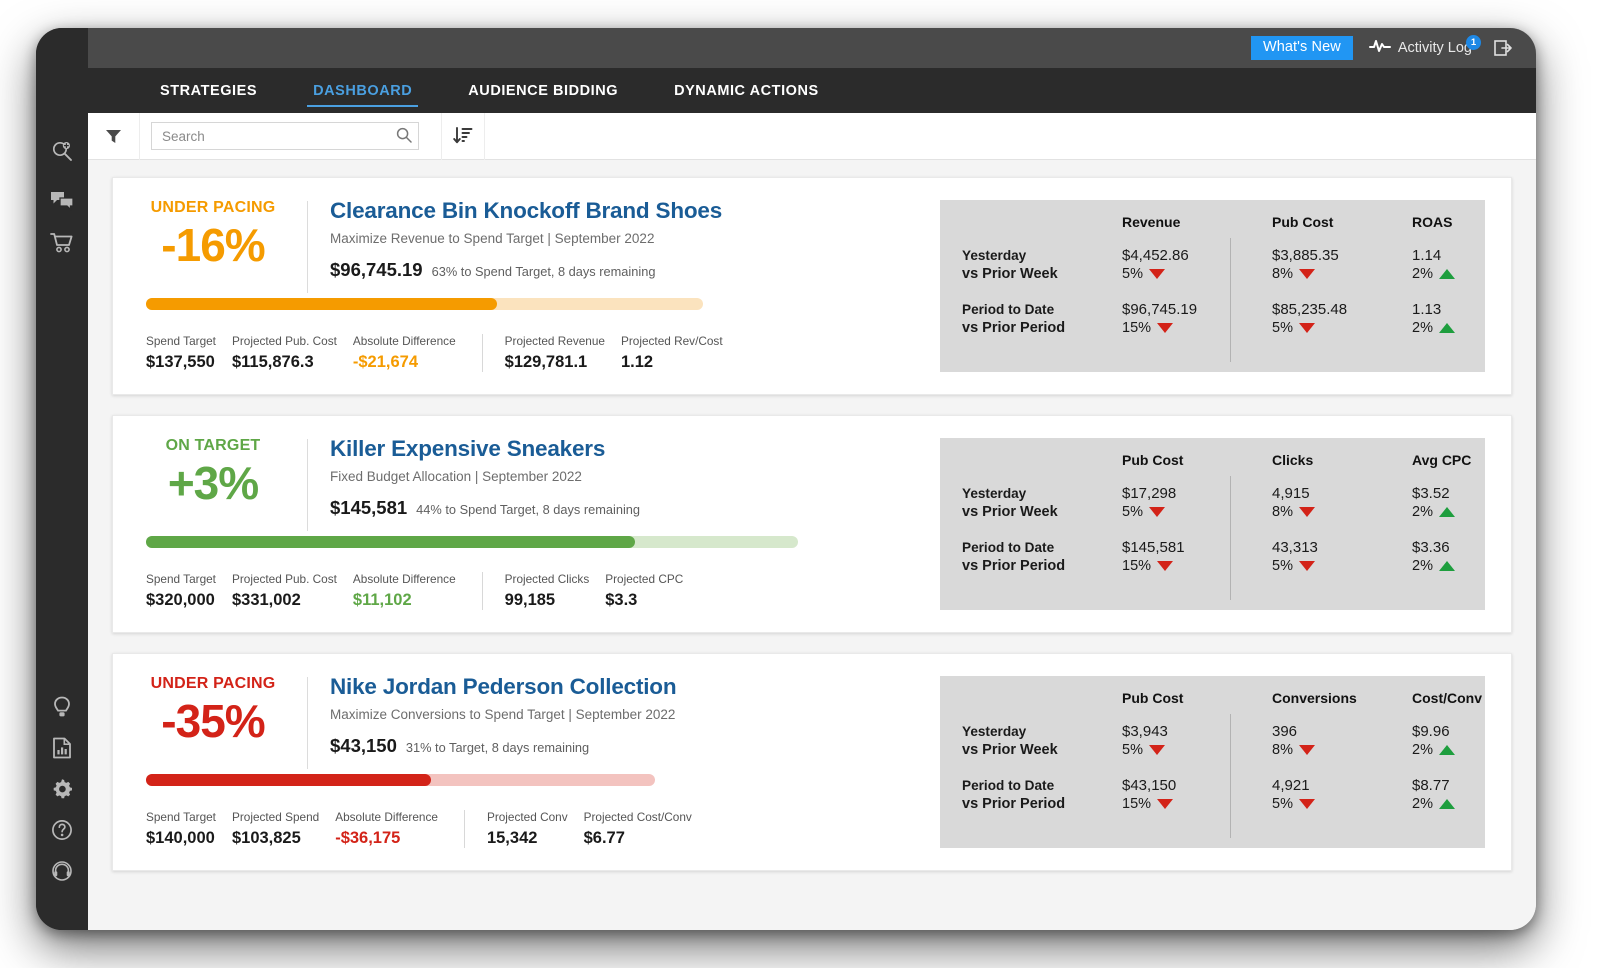 The image size is (1600, 968). Describe the element at coordinates (266, 838) in the screenshot. I see `stat-value: $103,825` at that location.